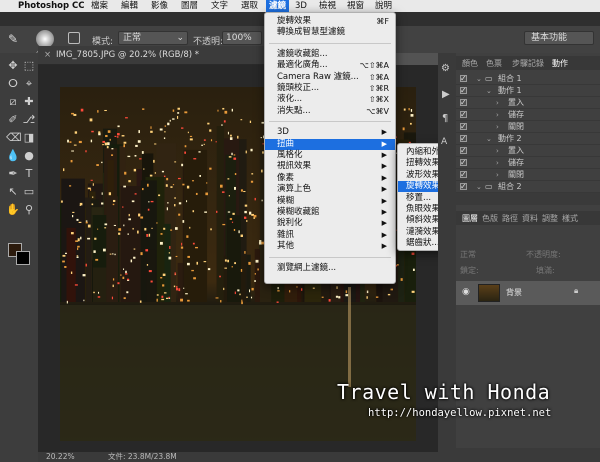 The width and height of the screenshot is (600, 462). I want to click on background-color-swatch, so click(23, 258).